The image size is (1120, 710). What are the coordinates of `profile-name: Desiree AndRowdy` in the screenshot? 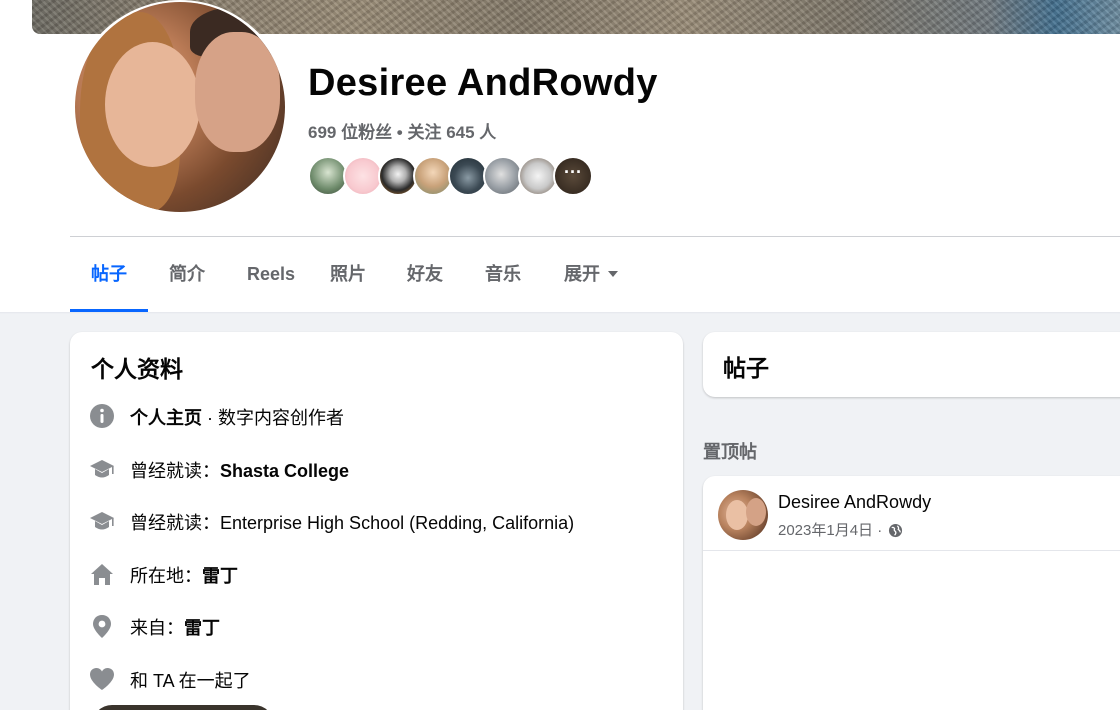 It's located at (483, 83).